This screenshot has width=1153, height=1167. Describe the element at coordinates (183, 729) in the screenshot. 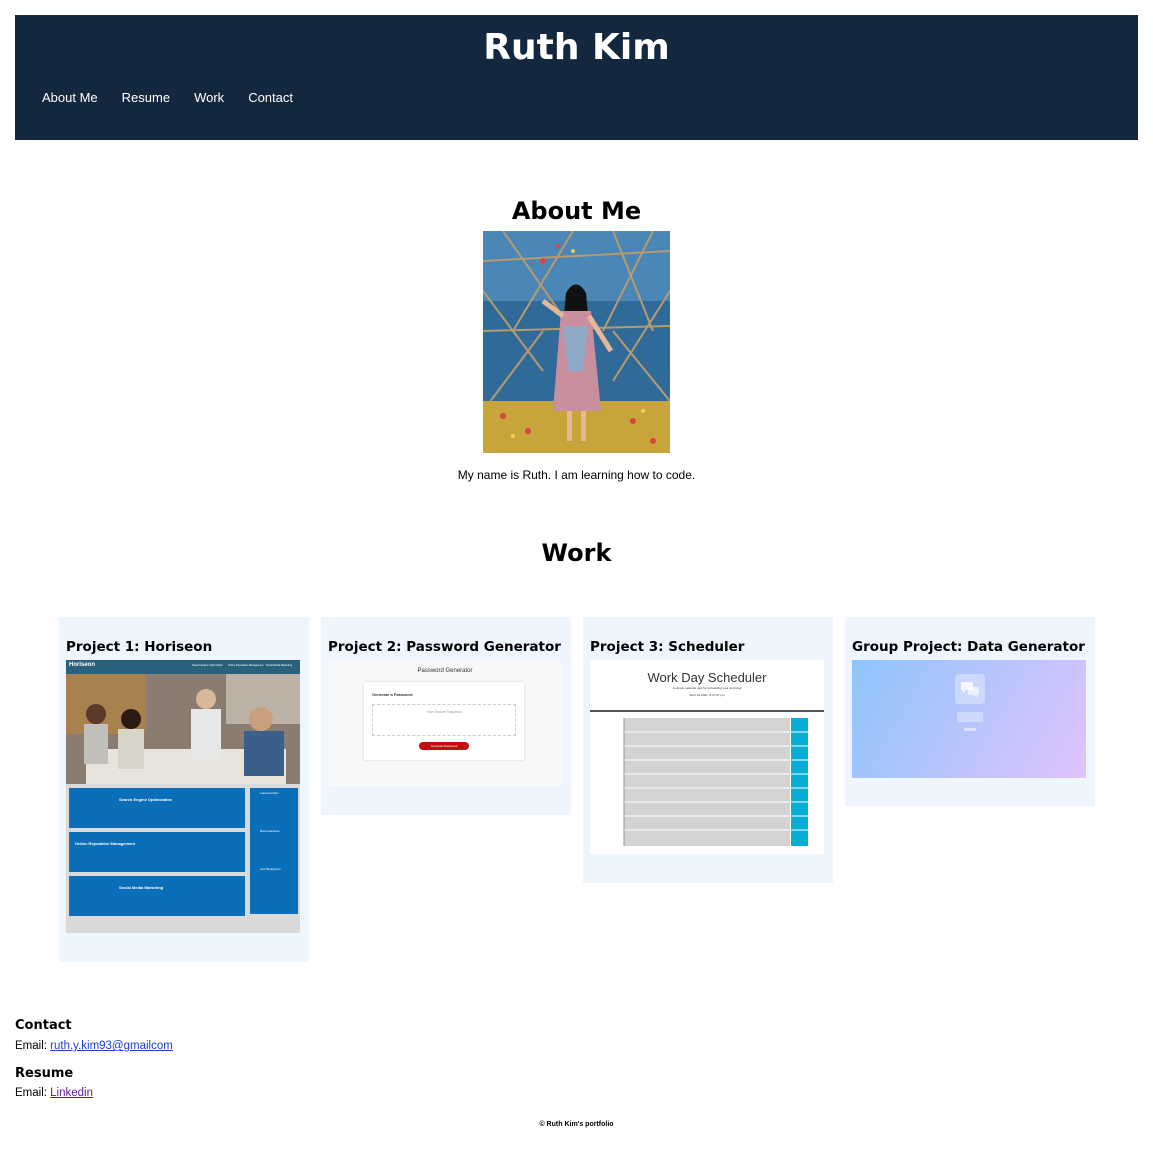

I see `horiseon-hero-image` at that location.